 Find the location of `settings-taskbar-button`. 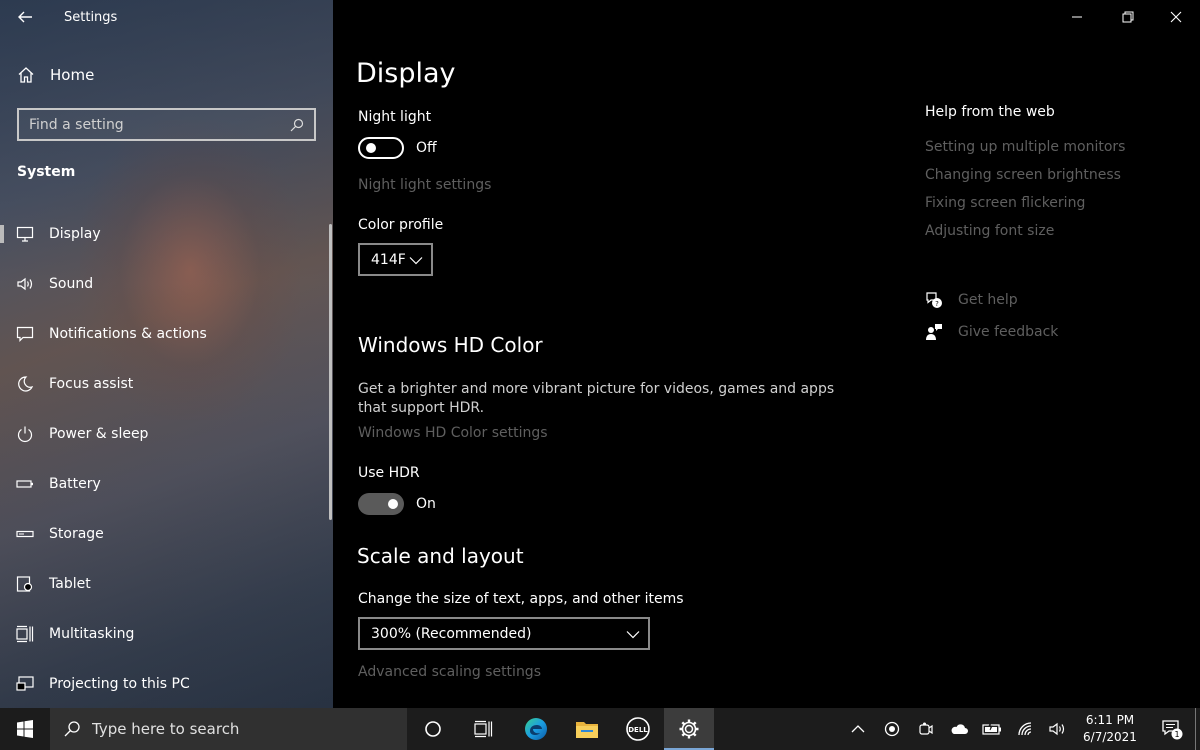

settings-taskbar-button is located at coordinates (689, 729).